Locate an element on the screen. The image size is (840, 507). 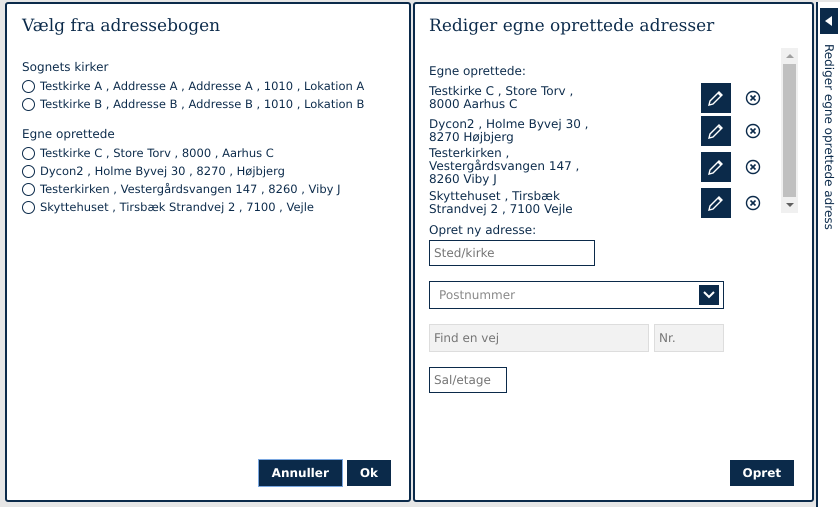
address-option: Testerkirken , Vestergårdsvangen 147 , 8260 , Viby J is located at coordinates (190, 189).